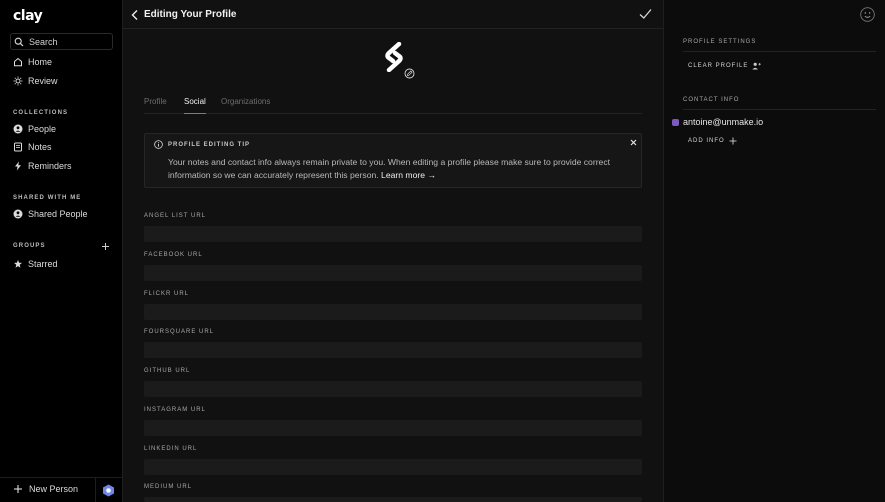  I want to click on foursquare-url-label: FOURSQUARE URL, so click(179, 332).